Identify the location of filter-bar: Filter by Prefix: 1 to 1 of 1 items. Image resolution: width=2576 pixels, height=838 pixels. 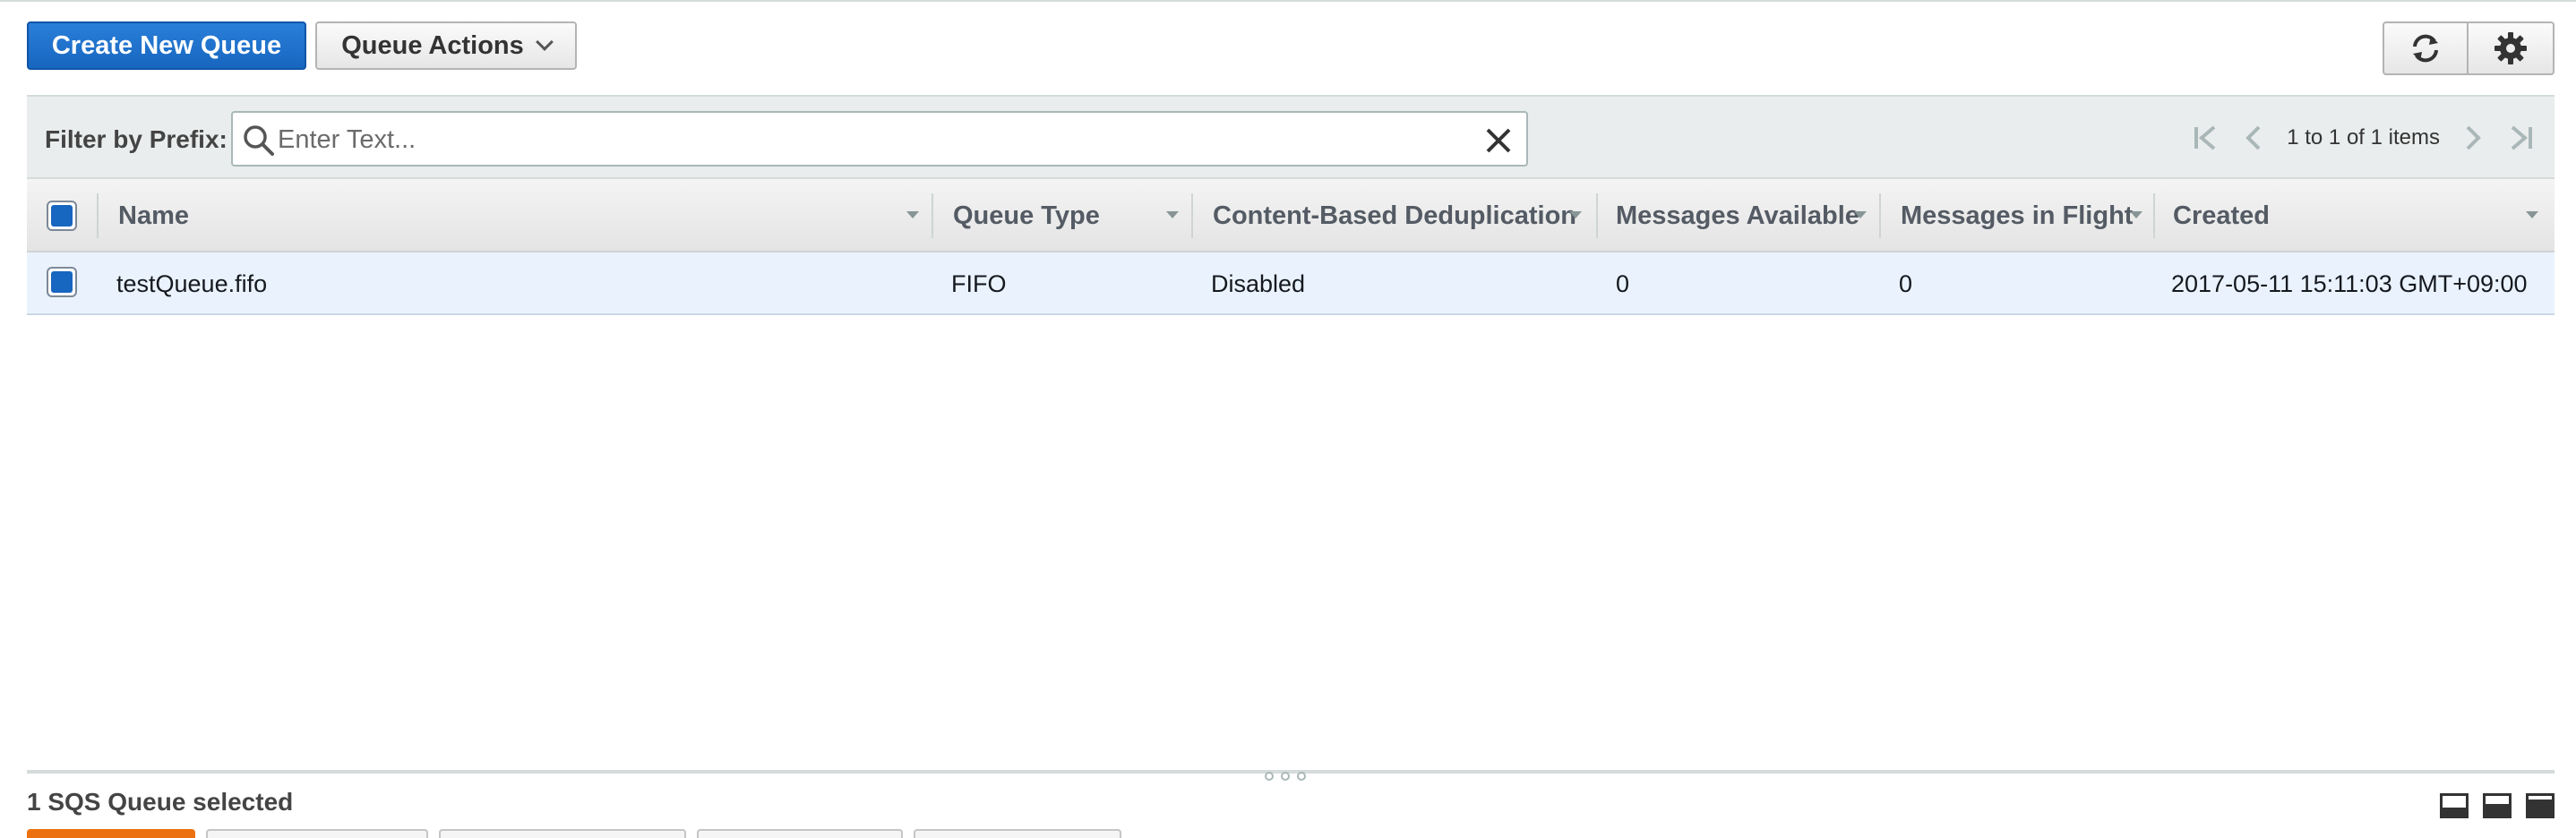
(1291, 136).